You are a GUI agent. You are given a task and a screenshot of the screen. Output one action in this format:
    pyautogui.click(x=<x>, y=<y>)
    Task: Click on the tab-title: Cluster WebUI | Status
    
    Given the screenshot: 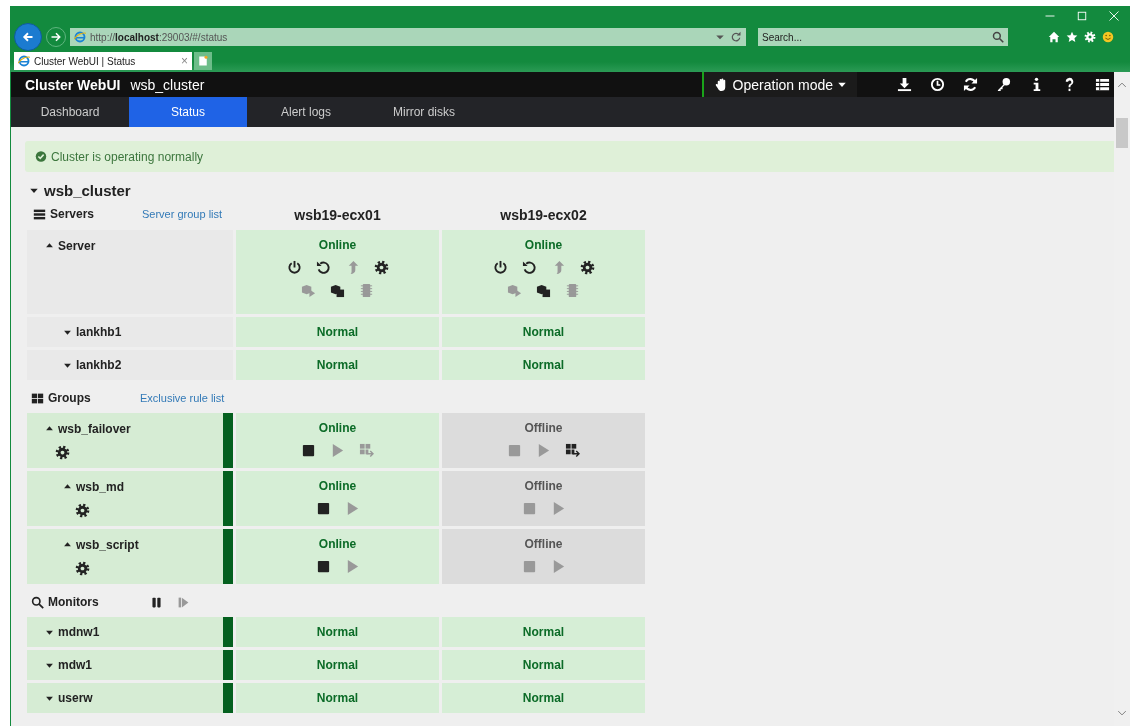 What is the action you would take?
    pyautogui.click(x=85, y=61)
    